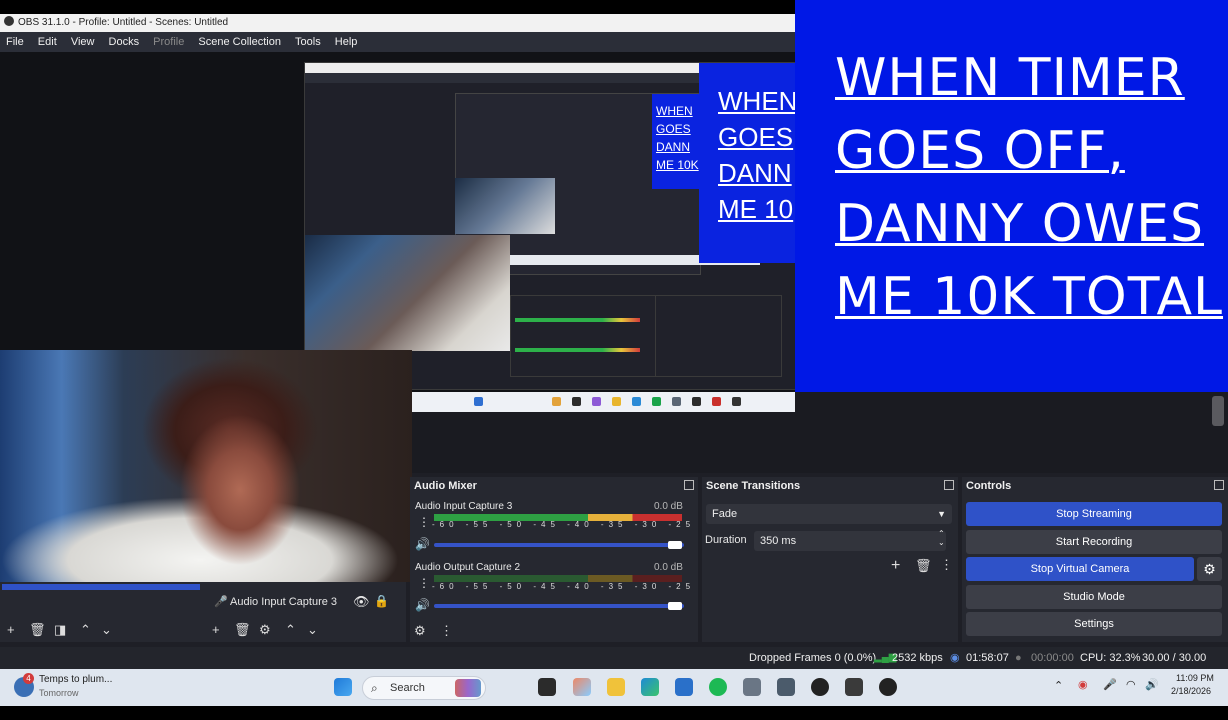 The width and height of the screenshot is (1228, 720). I want to click on gear-icon: ⚙, so click(265, 630).